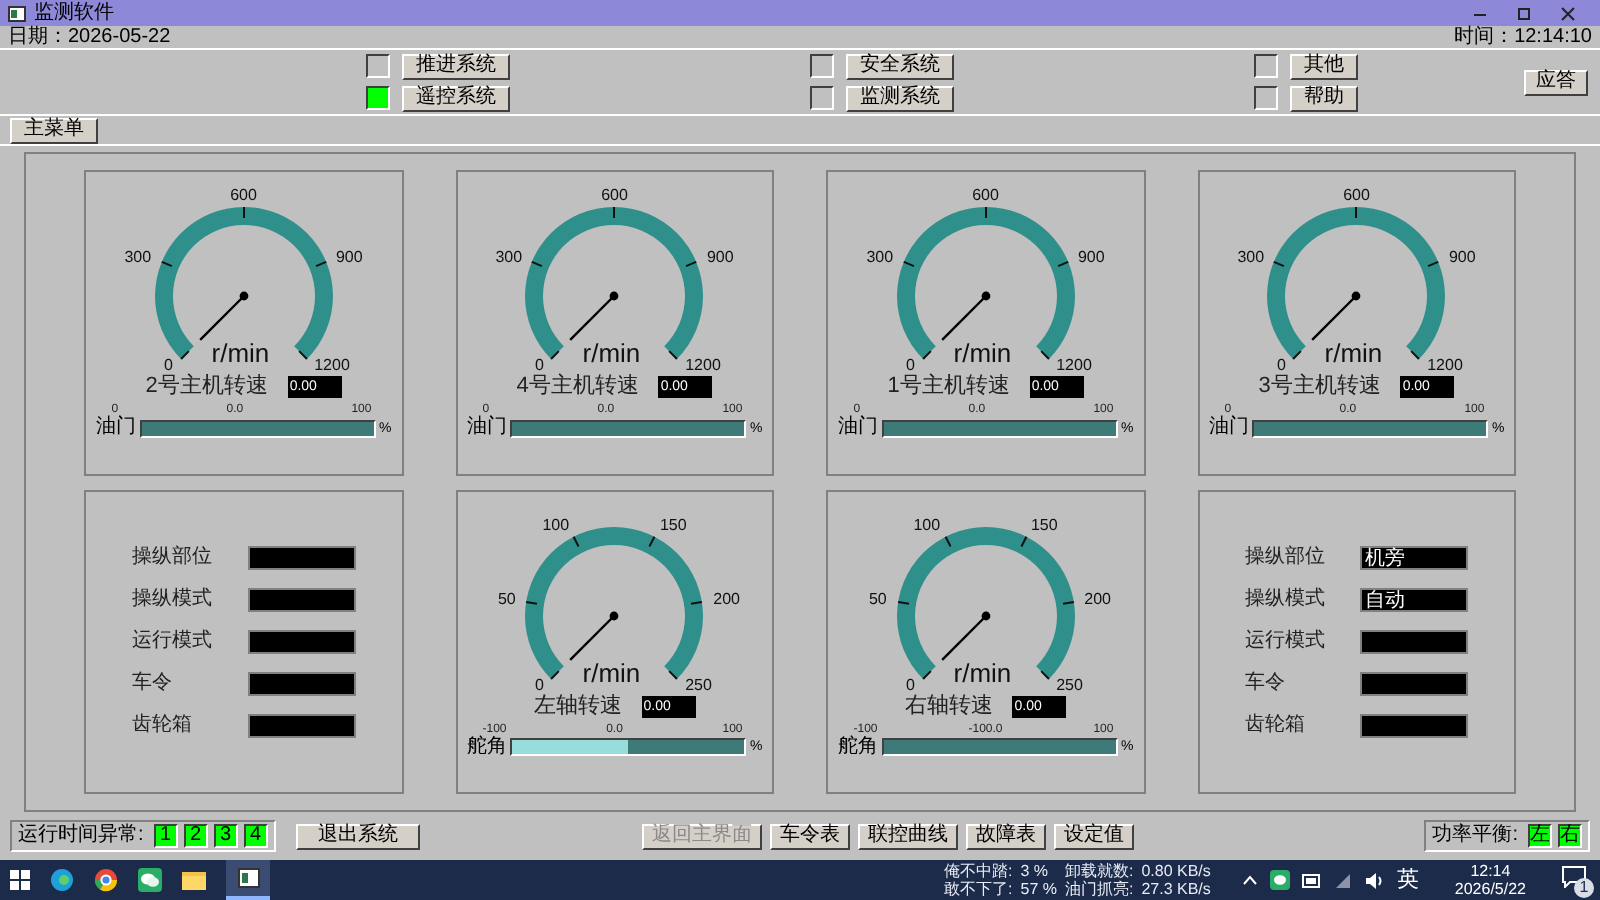  Describe the element at coordinates (948, 706) in the screenshot. I see `gauge-title: 右轴转速` at that location.